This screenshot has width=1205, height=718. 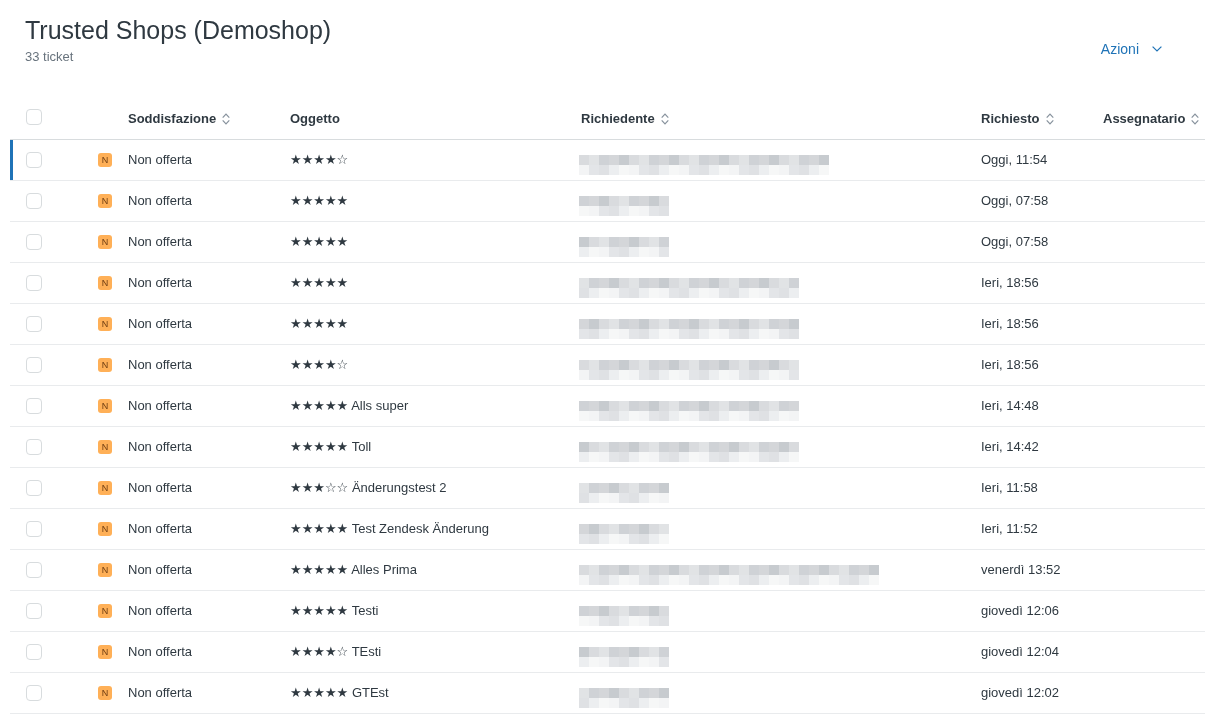 I want to click on requested-time: Ieri, 14:42, so click(x=1010, y=446).